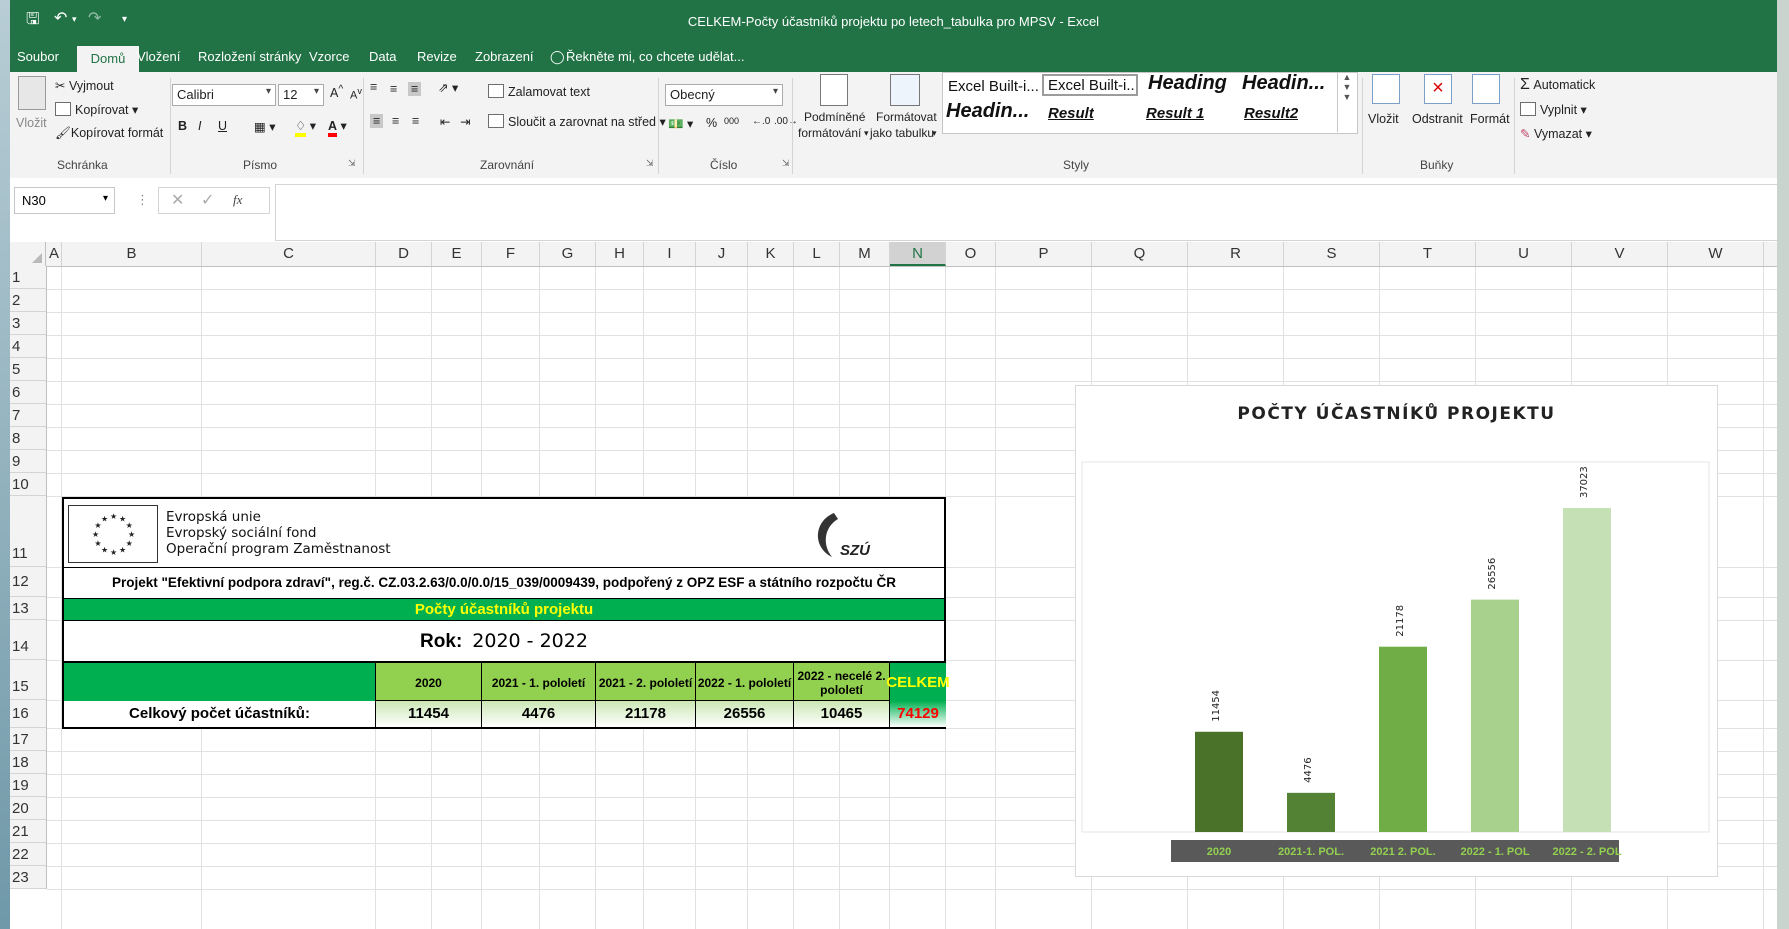 This screenshot has height=929, width=1789. I want to click on row-header-18: 18, so click(28, 762).